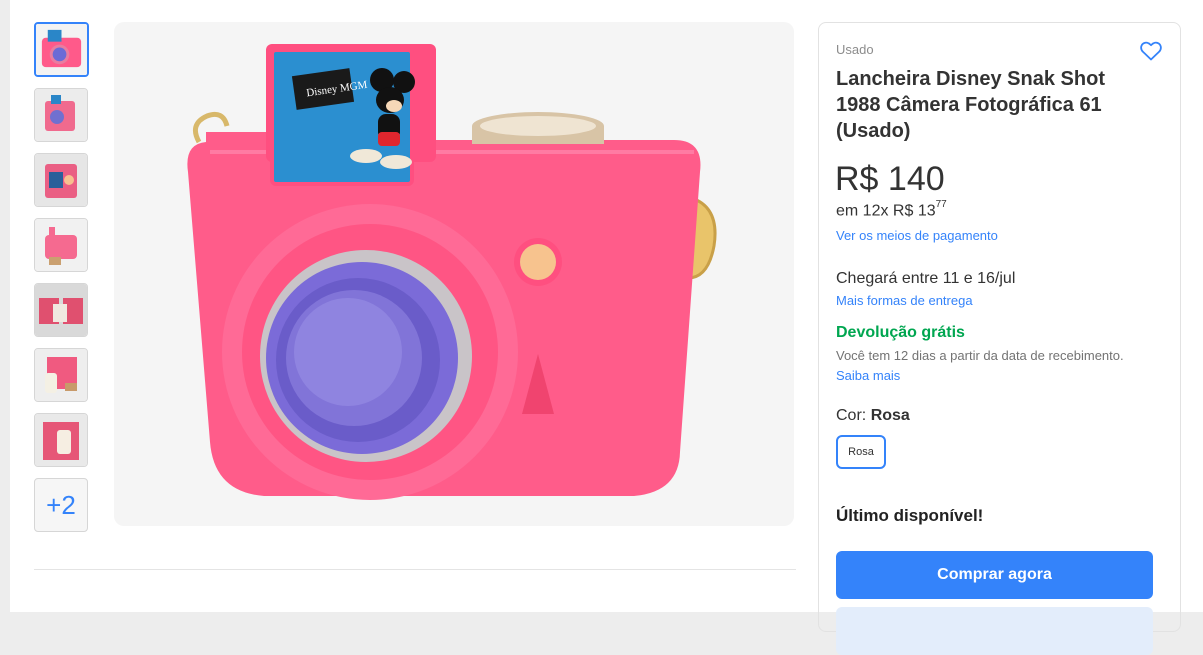 The image size is (1203, 655). Describe the element at coordinates (890, 179) in the screenshot. I see `product-price: R$ 140` at that location.